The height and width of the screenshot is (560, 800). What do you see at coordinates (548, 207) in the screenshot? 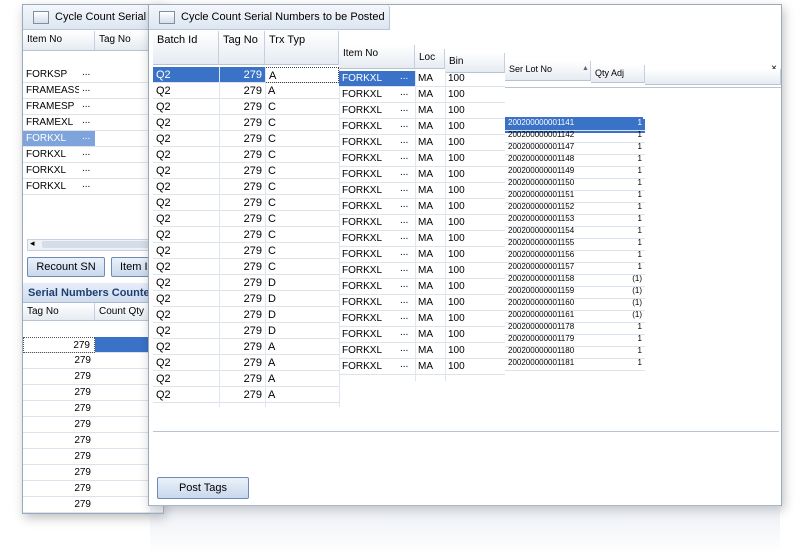
I see `table-row-ser-lot: 200200000001152` at bounding box center [548, 207].